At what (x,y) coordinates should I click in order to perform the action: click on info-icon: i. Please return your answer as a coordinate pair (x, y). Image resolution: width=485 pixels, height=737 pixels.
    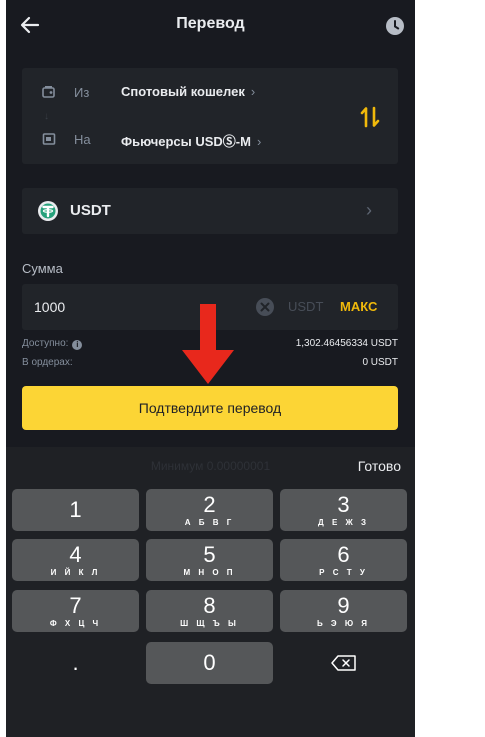
    Looking at the image, I should click on (77, 345).